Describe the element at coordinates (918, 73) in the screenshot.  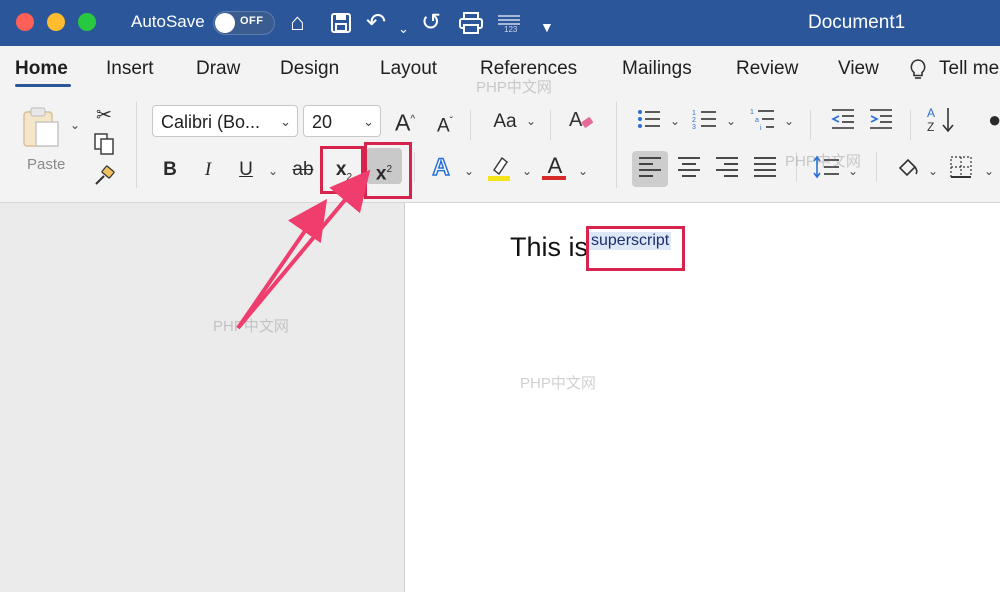
I see `lightbulb-icon` at that location.